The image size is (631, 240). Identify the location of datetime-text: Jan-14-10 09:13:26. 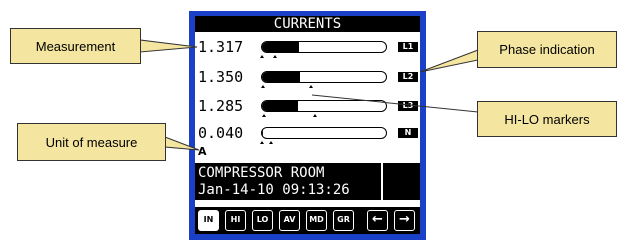
(274, 190).